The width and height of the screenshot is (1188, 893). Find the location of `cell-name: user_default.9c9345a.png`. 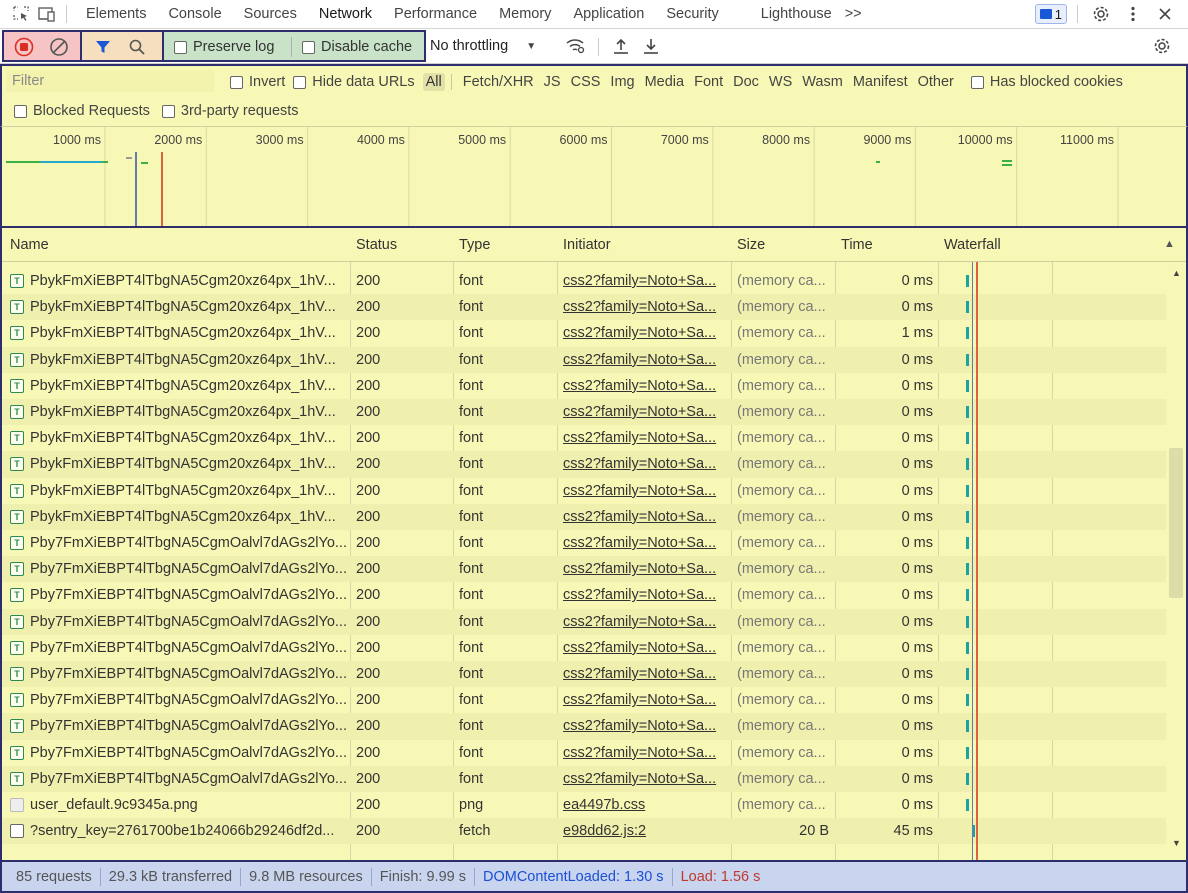

cell-name: user_default.9c9345a.png is located at coordinates (178, 805).